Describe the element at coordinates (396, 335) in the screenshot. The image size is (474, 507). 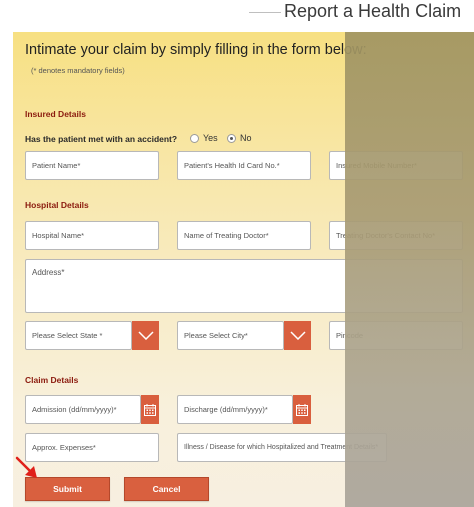
I see `pincode-input: Pincode` at that location.